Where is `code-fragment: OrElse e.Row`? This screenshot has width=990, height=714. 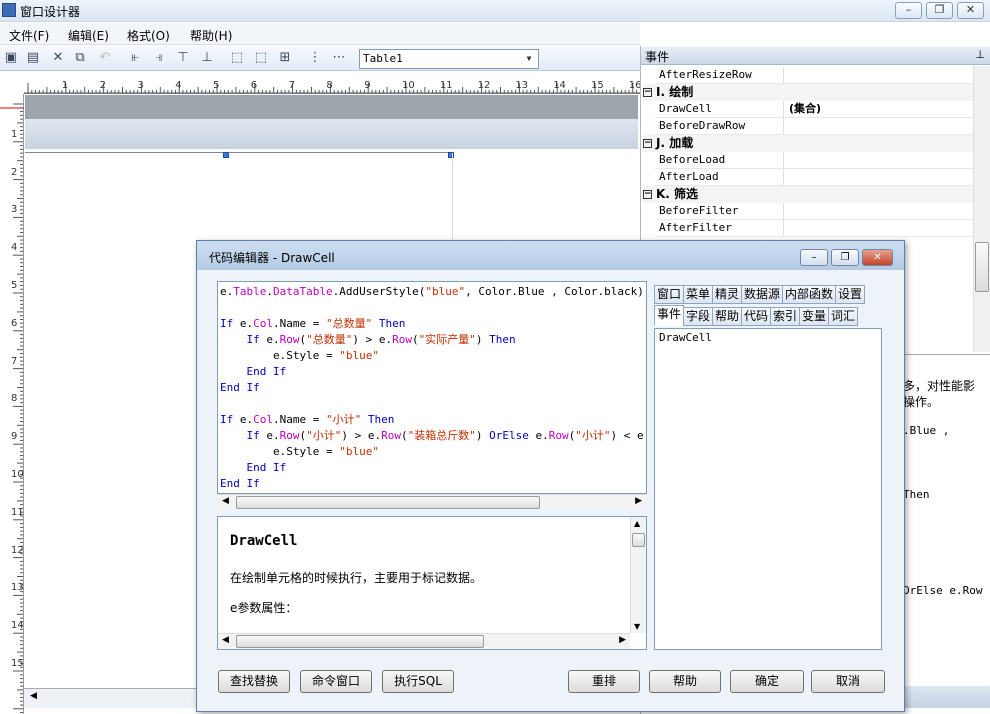
code-fragment: OrElse e.Row is located at coordinates (943, 590).